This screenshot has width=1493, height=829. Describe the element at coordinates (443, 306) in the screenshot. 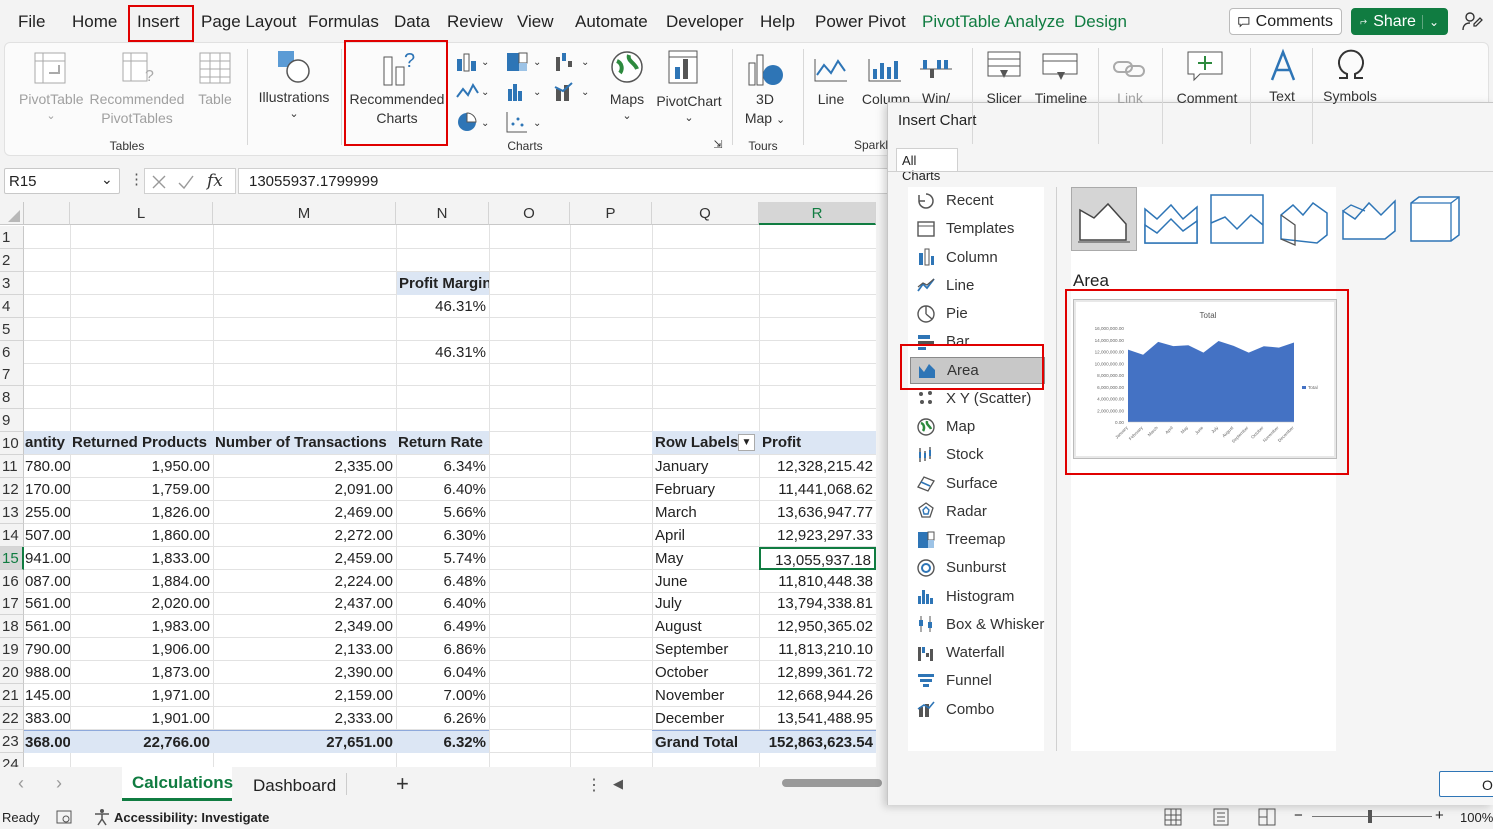

I see `profit-margin-value: 46.31%` at that location.